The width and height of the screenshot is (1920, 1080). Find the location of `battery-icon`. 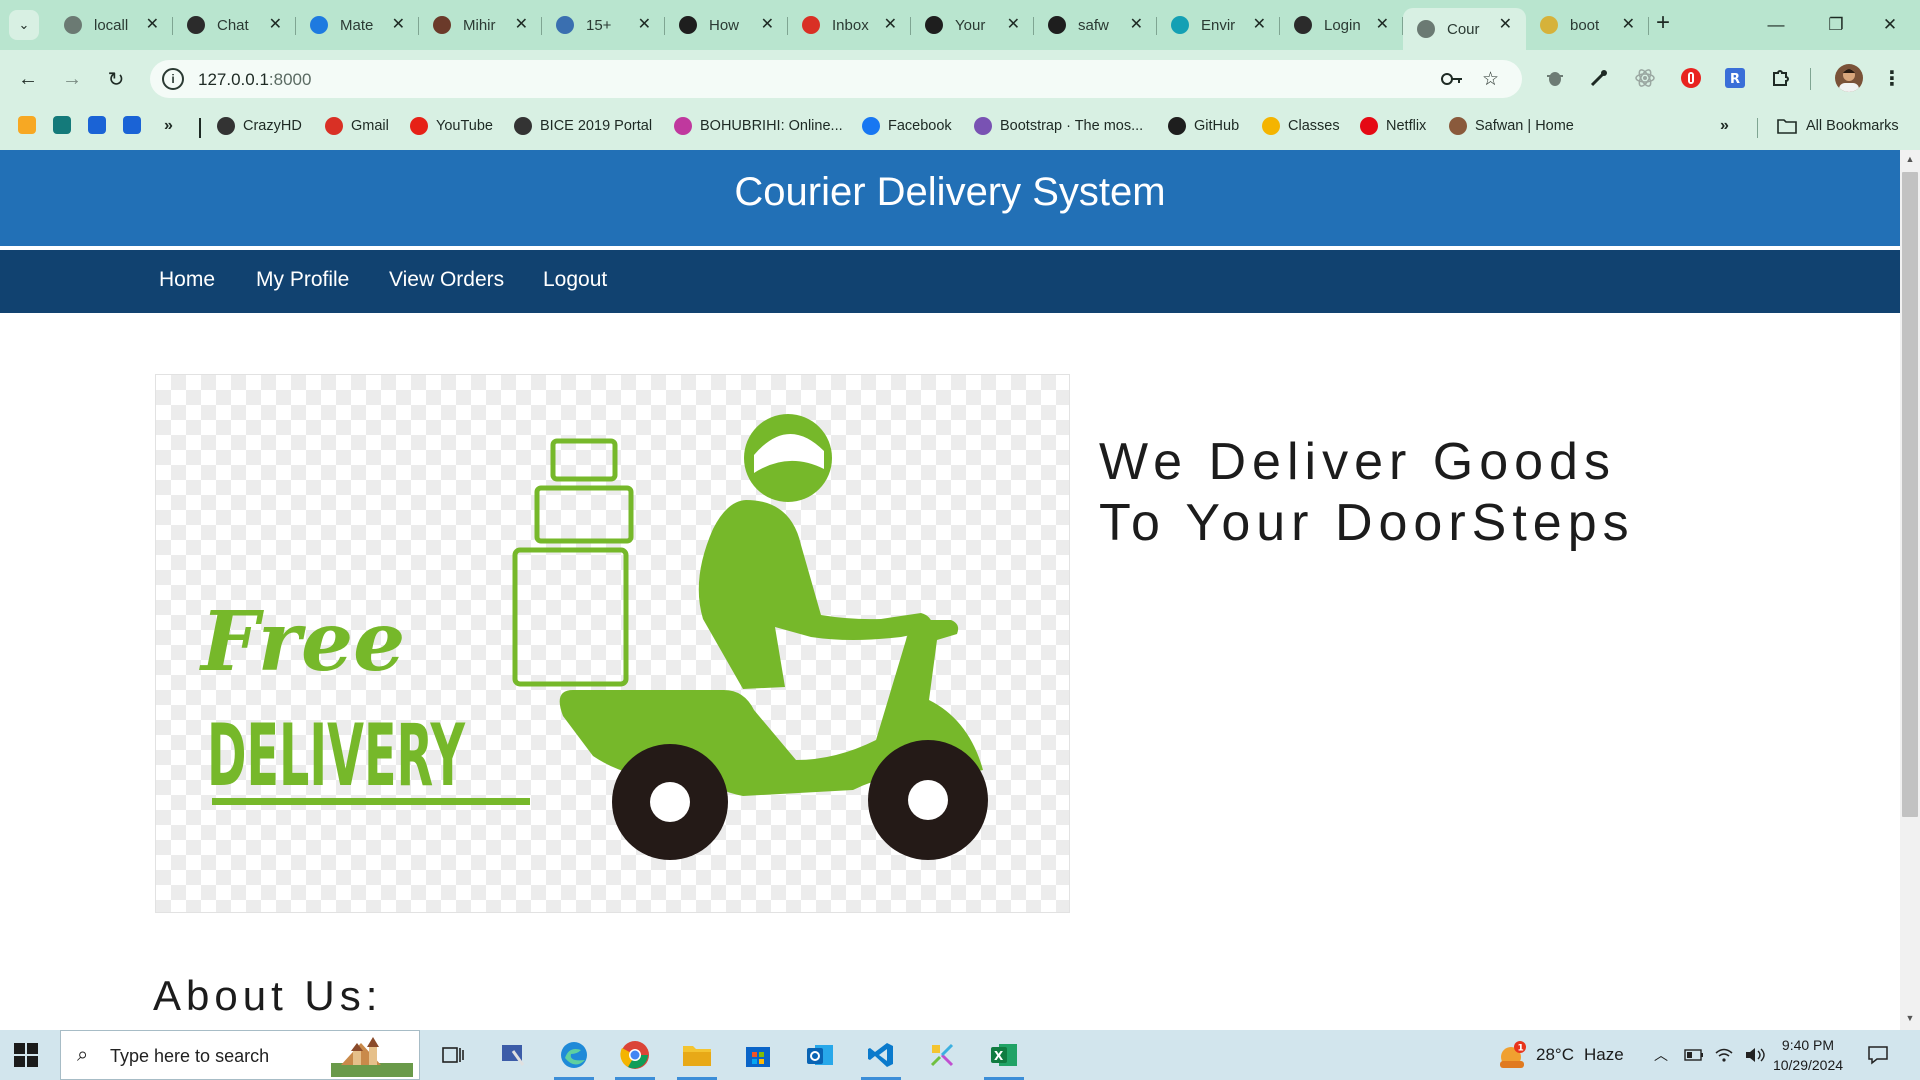

battery-icon is located at coordinates (1694, 1055).